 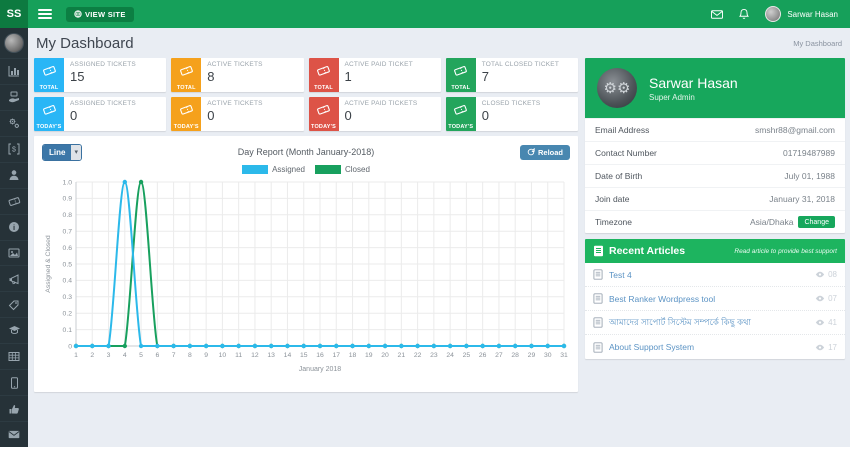 I want to click on support-hand-icon, so click(x=14, y=97).